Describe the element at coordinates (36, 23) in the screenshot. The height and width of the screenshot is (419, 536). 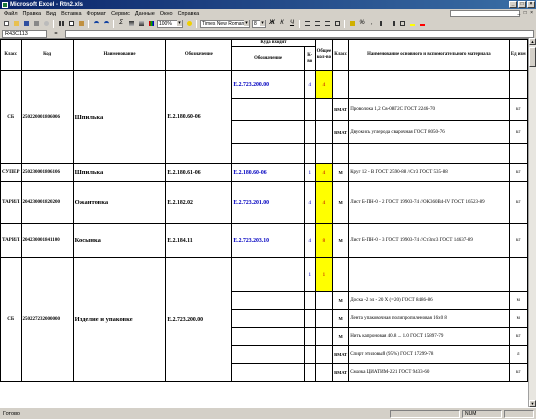
I see `print-icon` at that location.